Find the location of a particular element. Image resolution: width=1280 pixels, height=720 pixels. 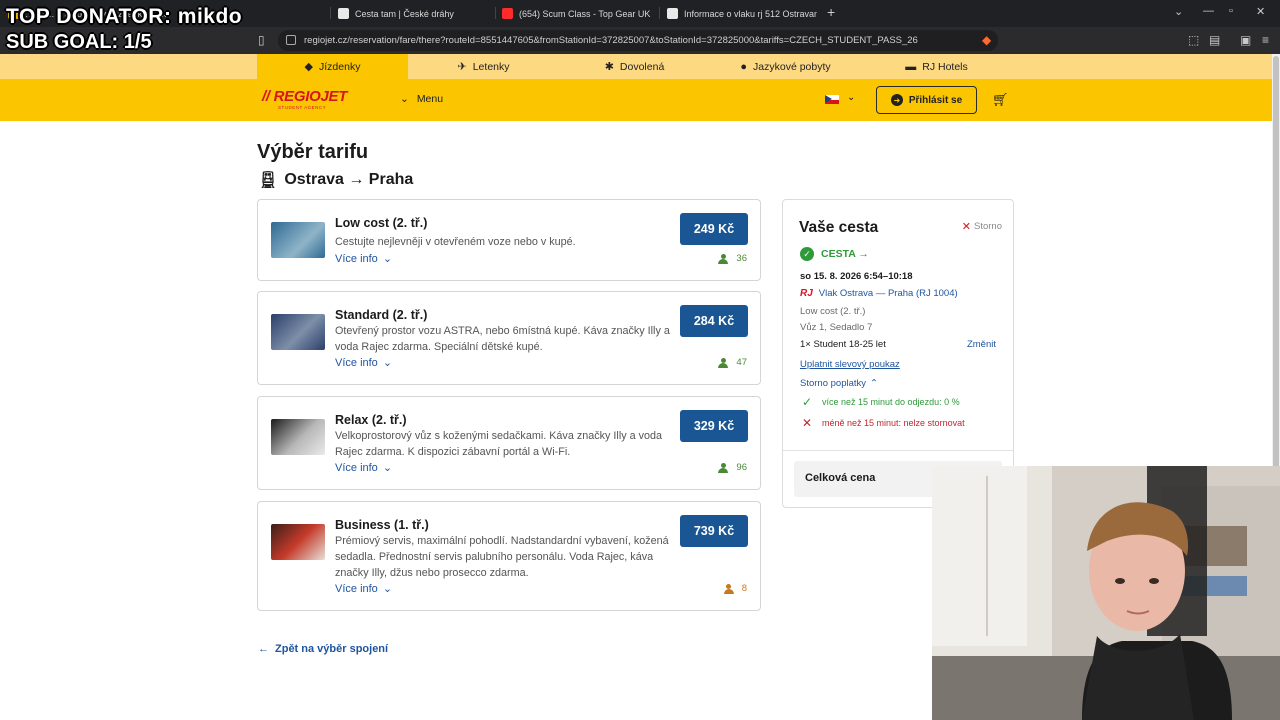

browser-menu-icon: ≡ is located at coordinates (1265, 40).